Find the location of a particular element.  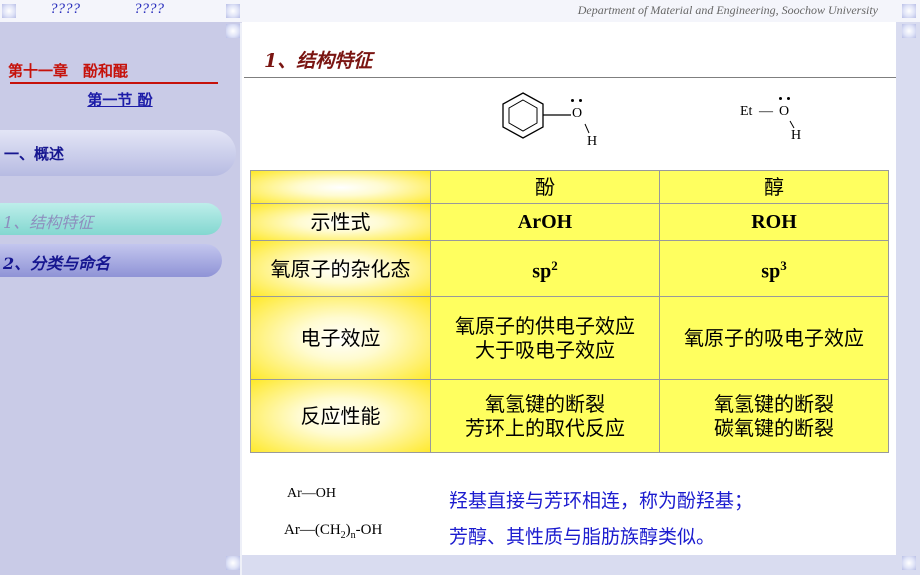

page-title: 1、结构特征 is located at coordinates (318, 61).